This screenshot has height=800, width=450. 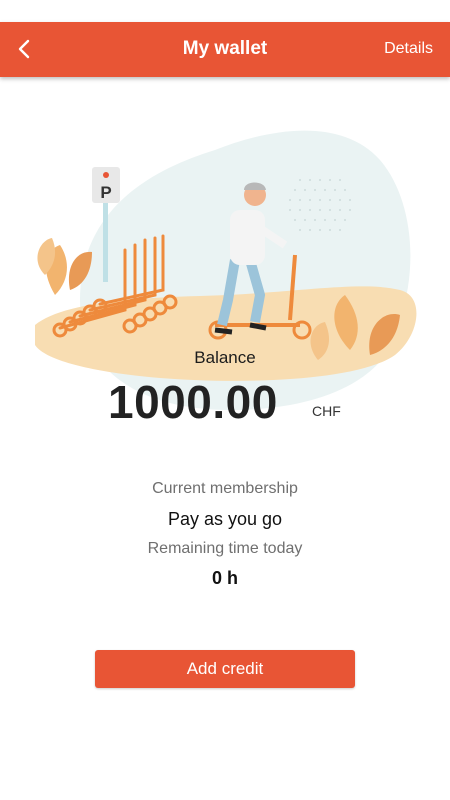 I want to click on app-header: My wallet Details, so click(x=225, y=49).